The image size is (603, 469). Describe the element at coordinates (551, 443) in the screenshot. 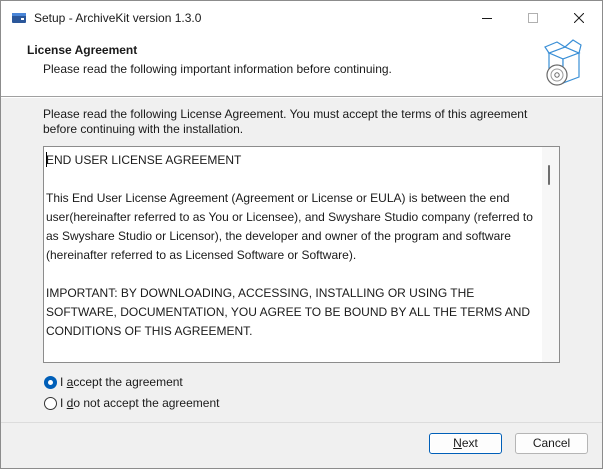

I see `cancel-button: Cancel` at that location.